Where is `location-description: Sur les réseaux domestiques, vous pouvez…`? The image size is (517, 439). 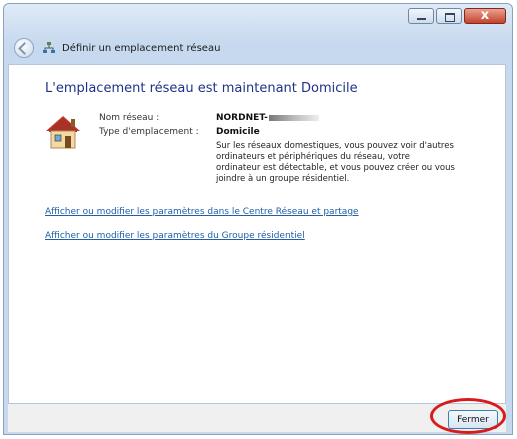
location-description: Sur les réseaux domestiques, vous pouvez… is located at coordinates (341, 163).